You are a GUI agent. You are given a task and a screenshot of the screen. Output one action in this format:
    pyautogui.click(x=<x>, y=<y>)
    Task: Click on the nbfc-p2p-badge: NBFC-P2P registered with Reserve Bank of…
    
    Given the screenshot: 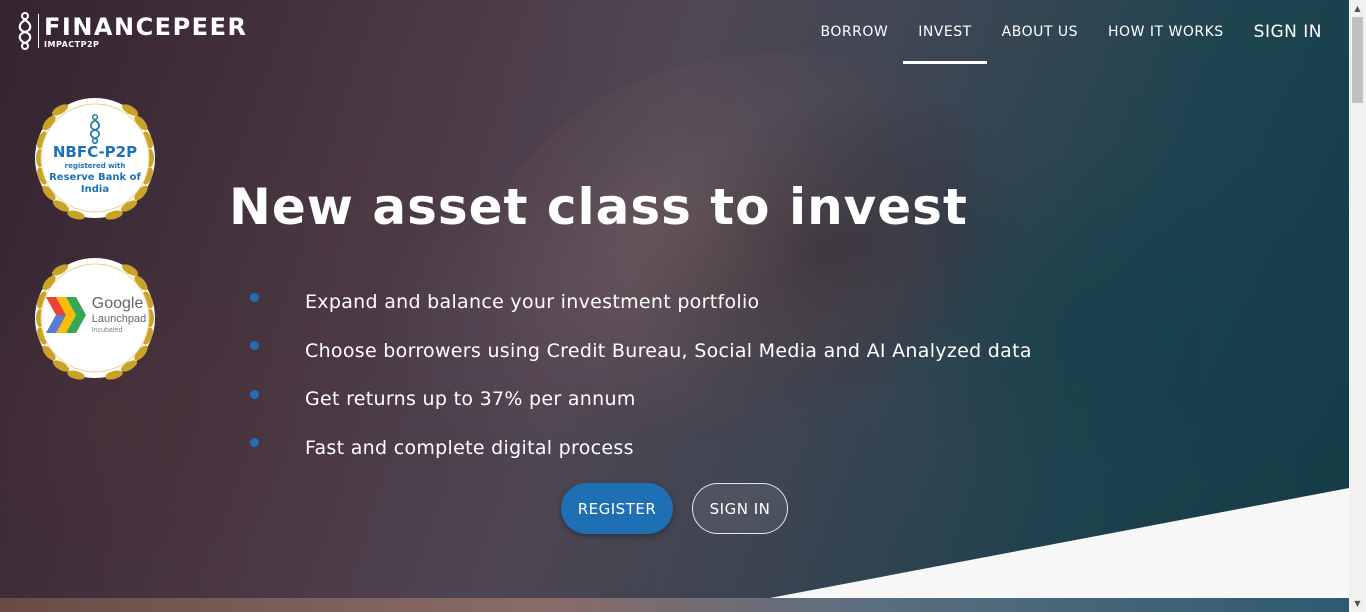 What is the action you would take?
    pyautogui.click(x=95, y=161)
    